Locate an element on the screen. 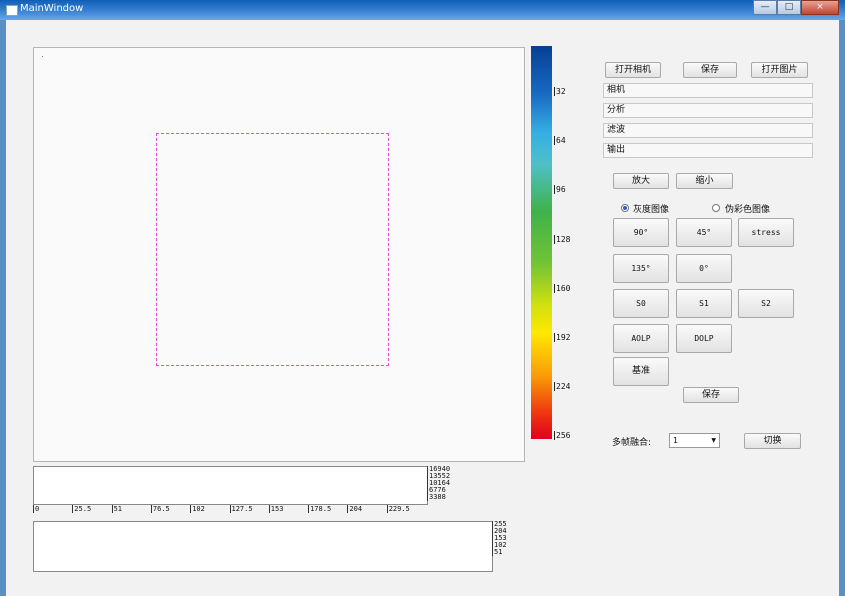  color-bar-tick: 32 is located at coordinates (565, 92).